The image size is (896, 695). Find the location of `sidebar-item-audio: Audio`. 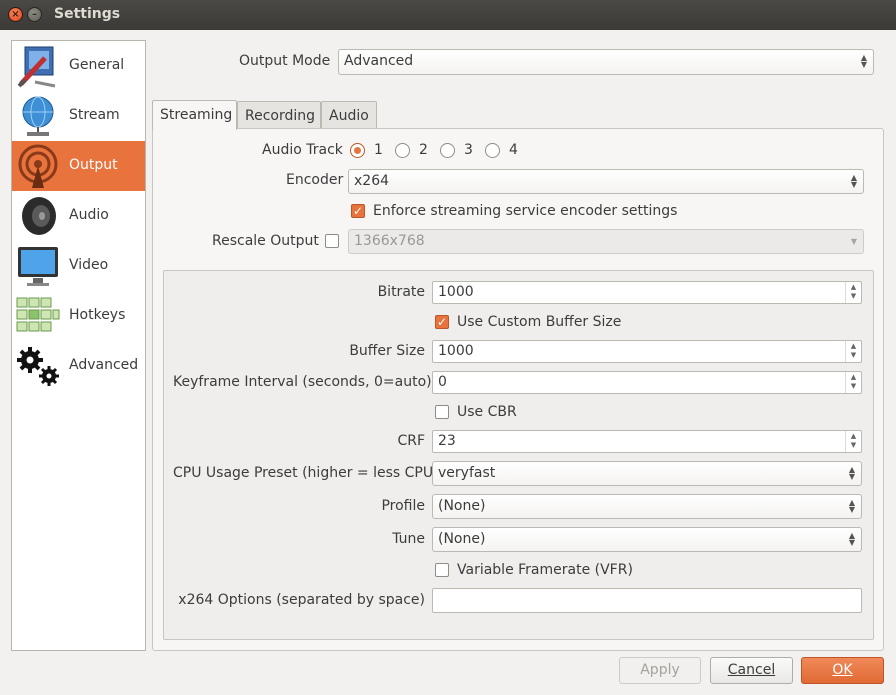

sidebar-item-audio: Audio is located at coordinates (78, 216).